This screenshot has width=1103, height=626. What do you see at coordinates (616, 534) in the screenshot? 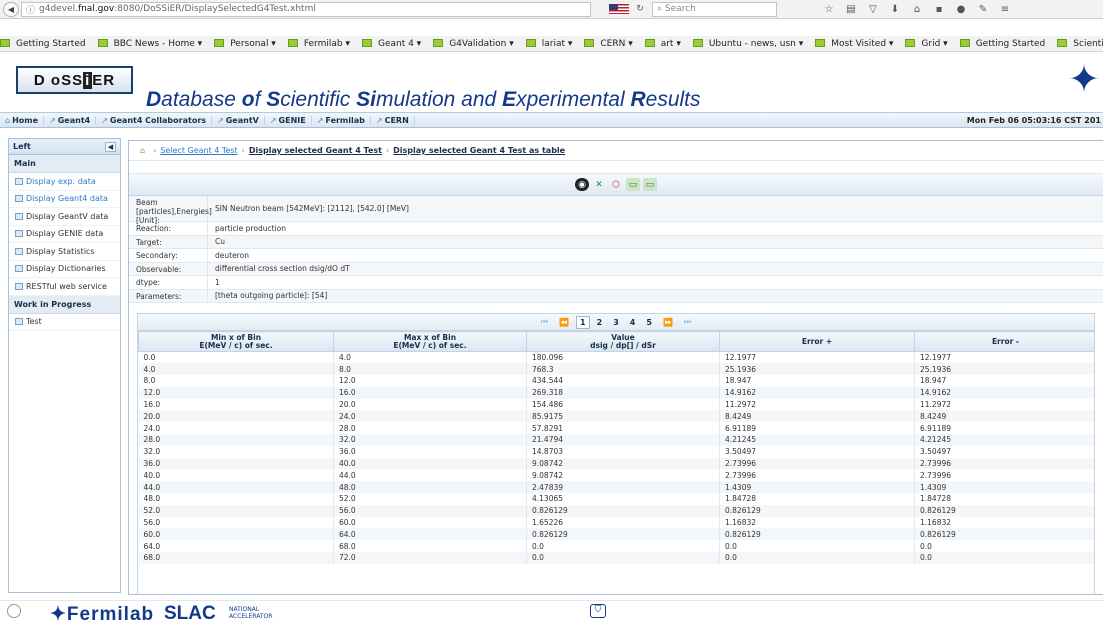
I see `table-row: 60.0 64.0 0.826129 0.826129 0.826129` at bounding box center [616, 534].